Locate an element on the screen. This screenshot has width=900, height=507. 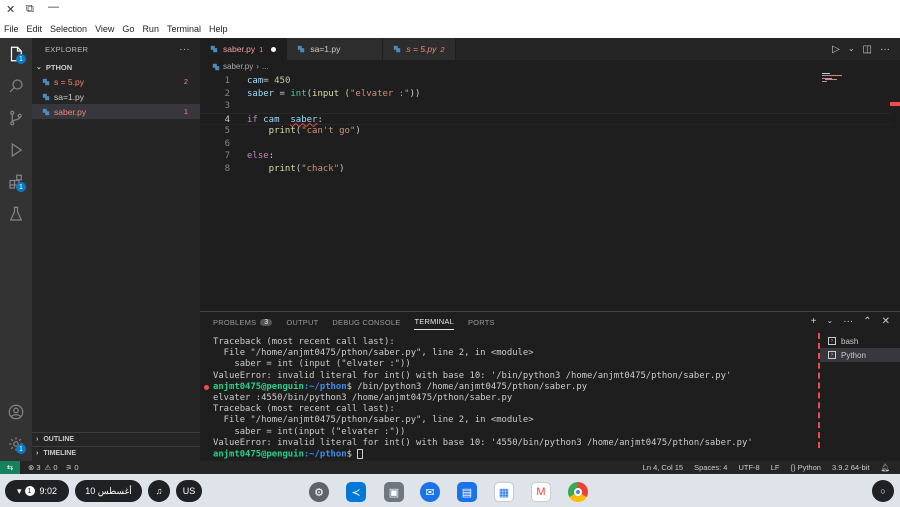
status-warnings: ⚠ 0 is located at coordinates (51, 467).